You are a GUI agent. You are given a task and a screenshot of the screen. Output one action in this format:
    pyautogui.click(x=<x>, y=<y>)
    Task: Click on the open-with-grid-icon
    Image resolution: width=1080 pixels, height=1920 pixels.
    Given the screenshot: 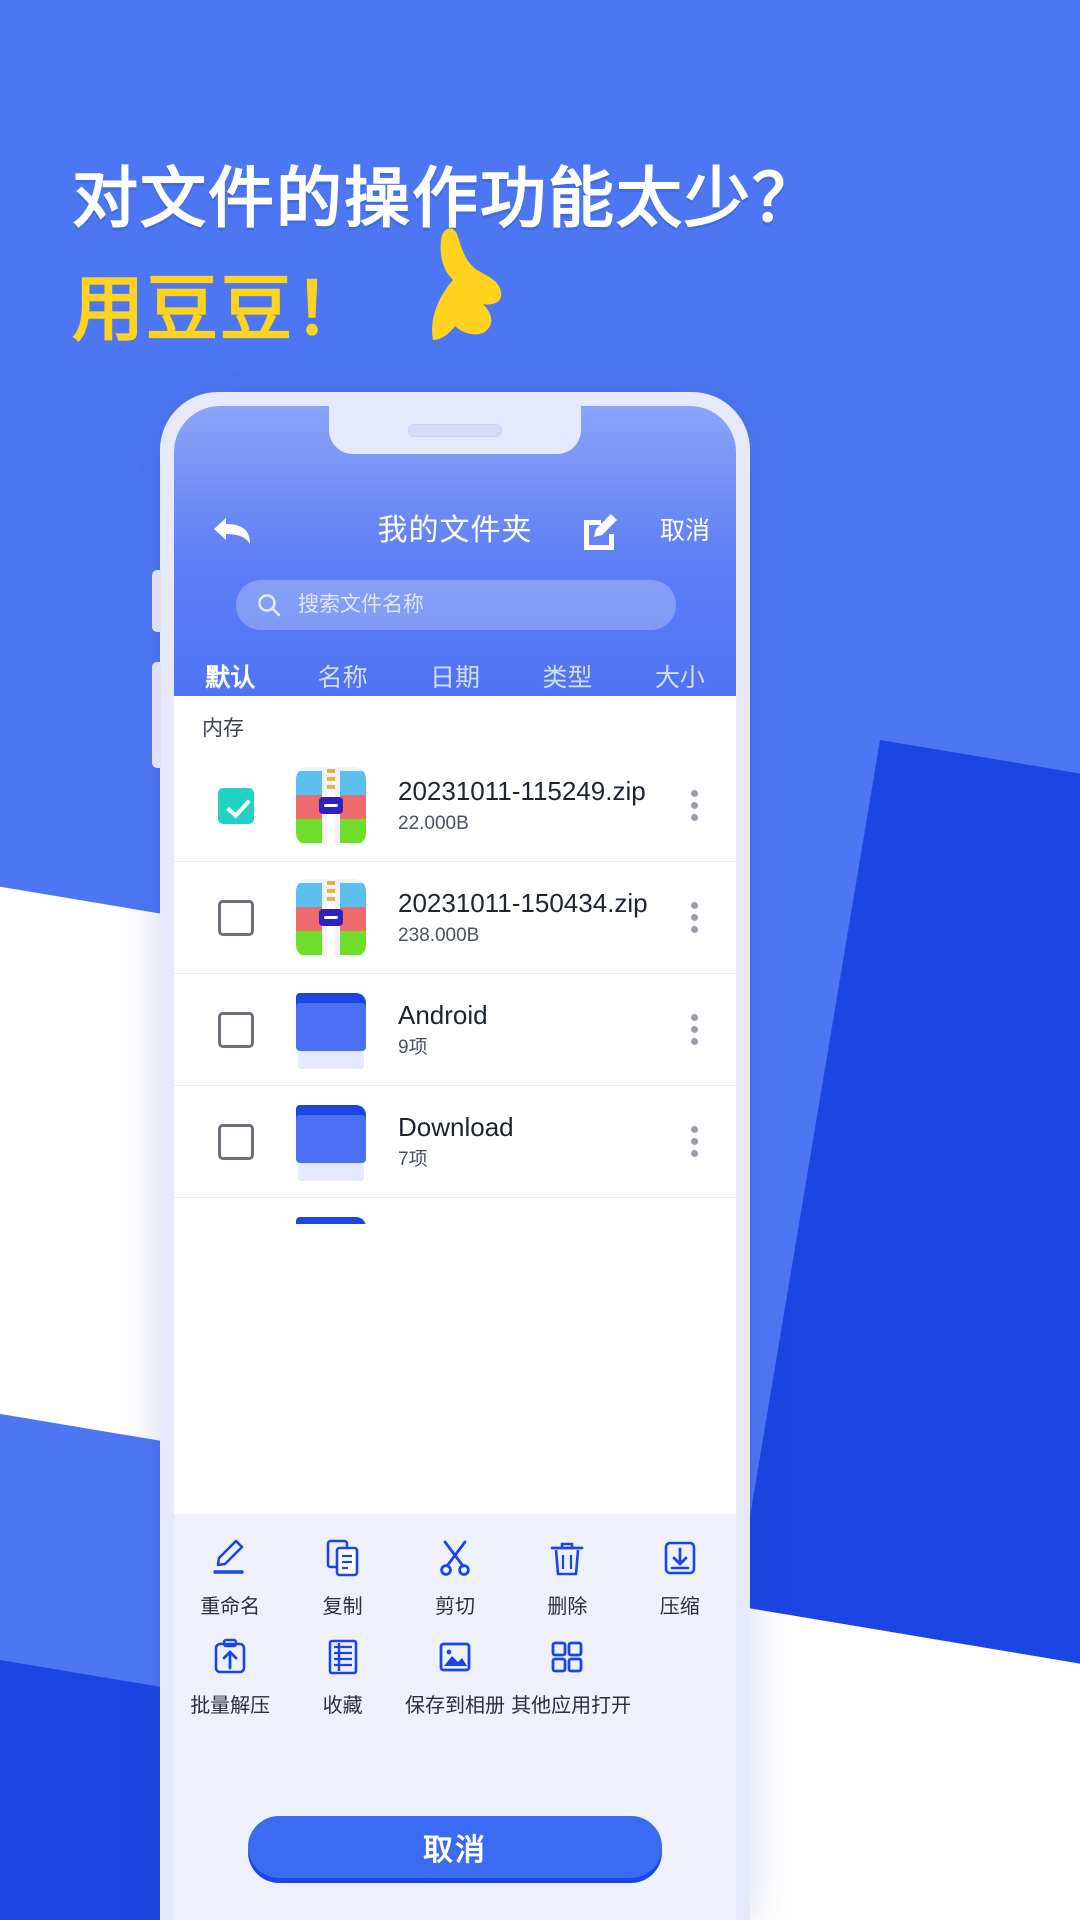 What is the action you would take?
    pyautogui.click(x=567, y=1657)
    